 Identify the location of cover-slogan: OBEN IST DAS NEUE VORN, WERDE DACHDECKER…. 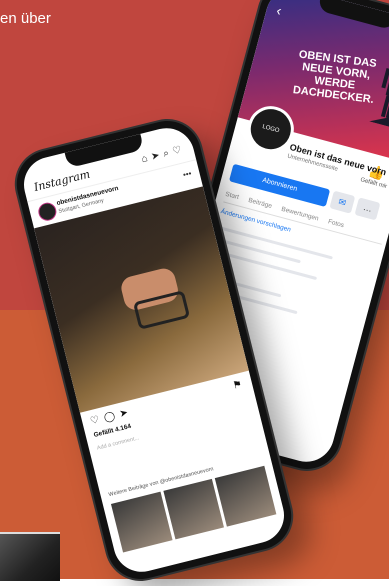
(335, 77).